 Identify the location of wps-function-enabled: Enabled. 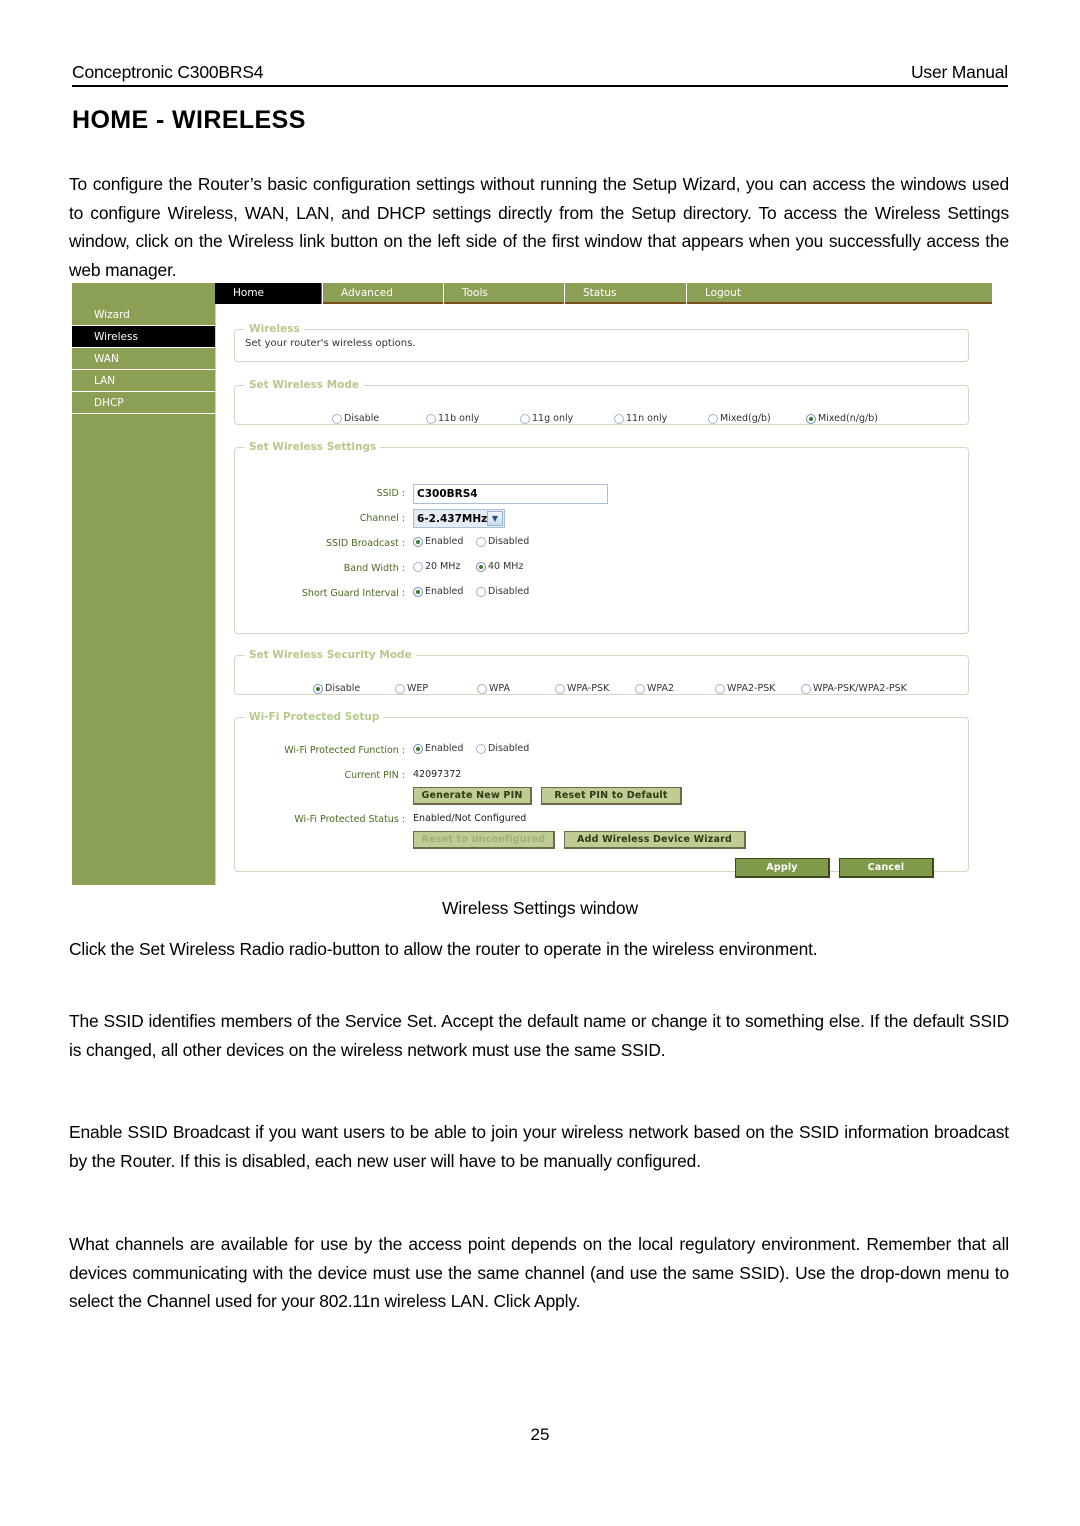
(444, 748).